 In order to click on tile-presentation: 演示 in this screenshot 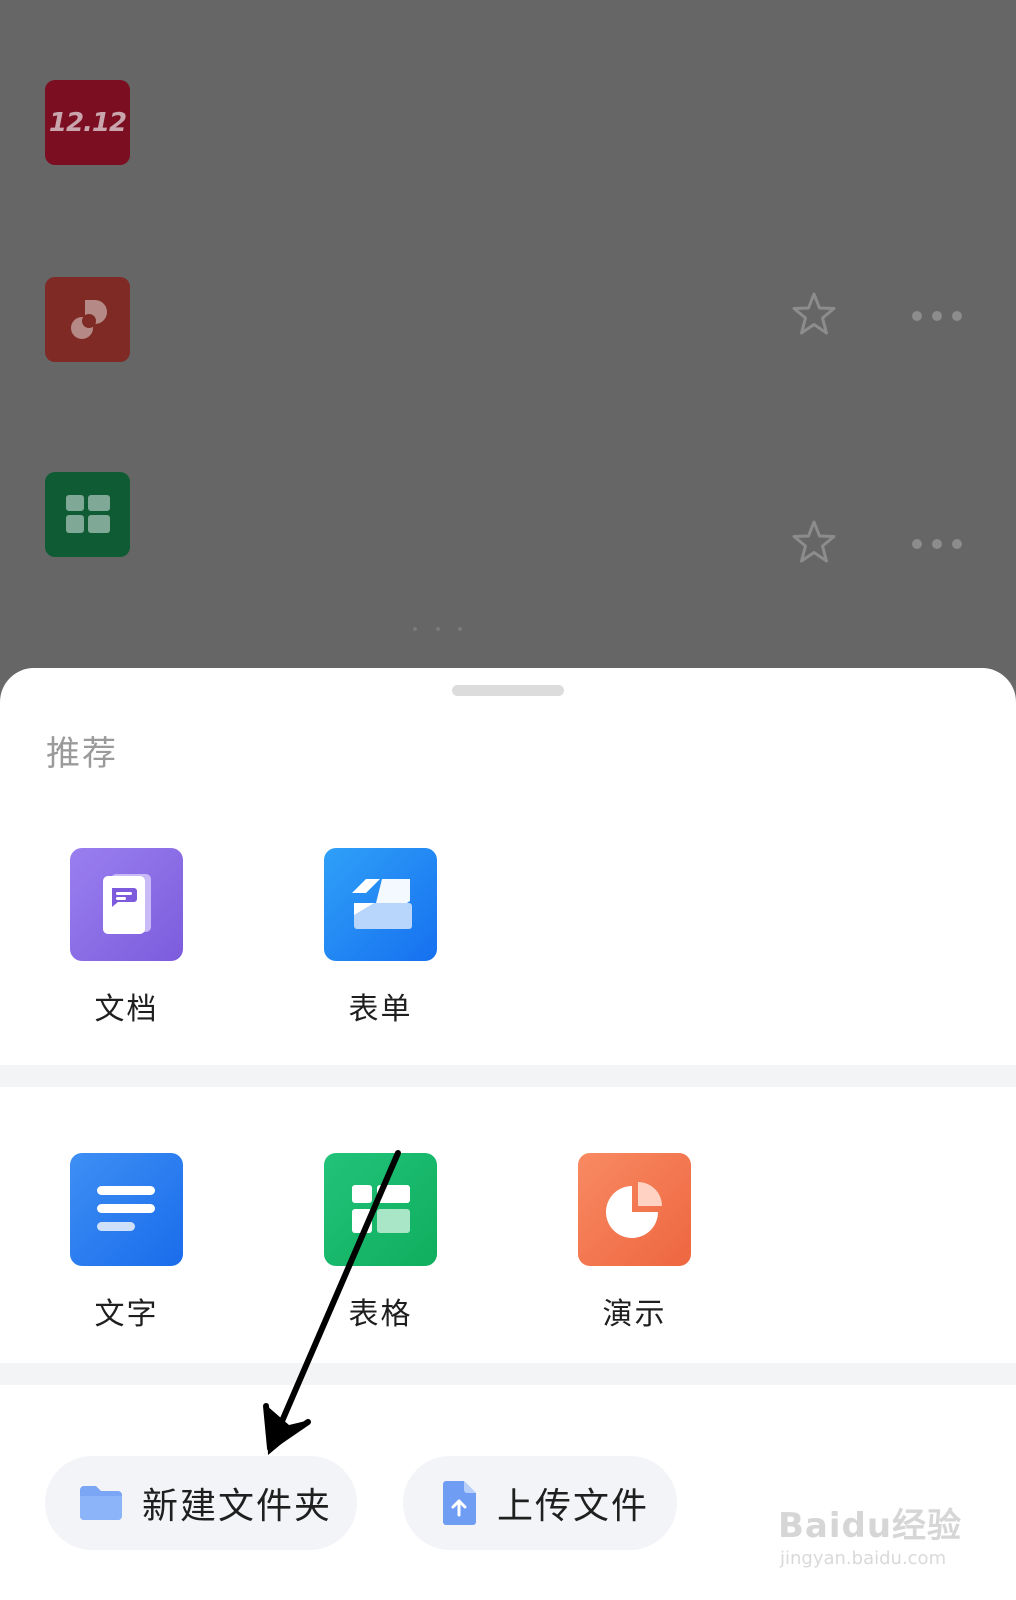, I will do `click(633, 1253)`.